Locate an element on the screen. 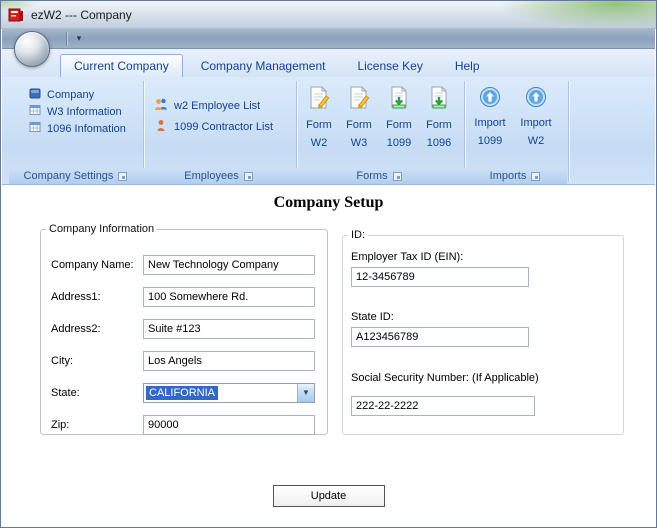 Image resolution: width=657 pixels, height=528 pixels. state-row: State: CALIFORNIA ▼ is located at coordinates (185, 393).